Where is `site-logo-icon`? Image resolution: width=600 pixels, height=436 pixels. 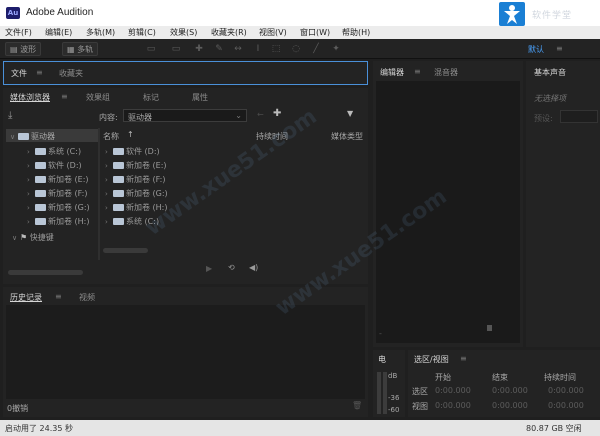 site-logo-icon is located at coordinates (512, 14).